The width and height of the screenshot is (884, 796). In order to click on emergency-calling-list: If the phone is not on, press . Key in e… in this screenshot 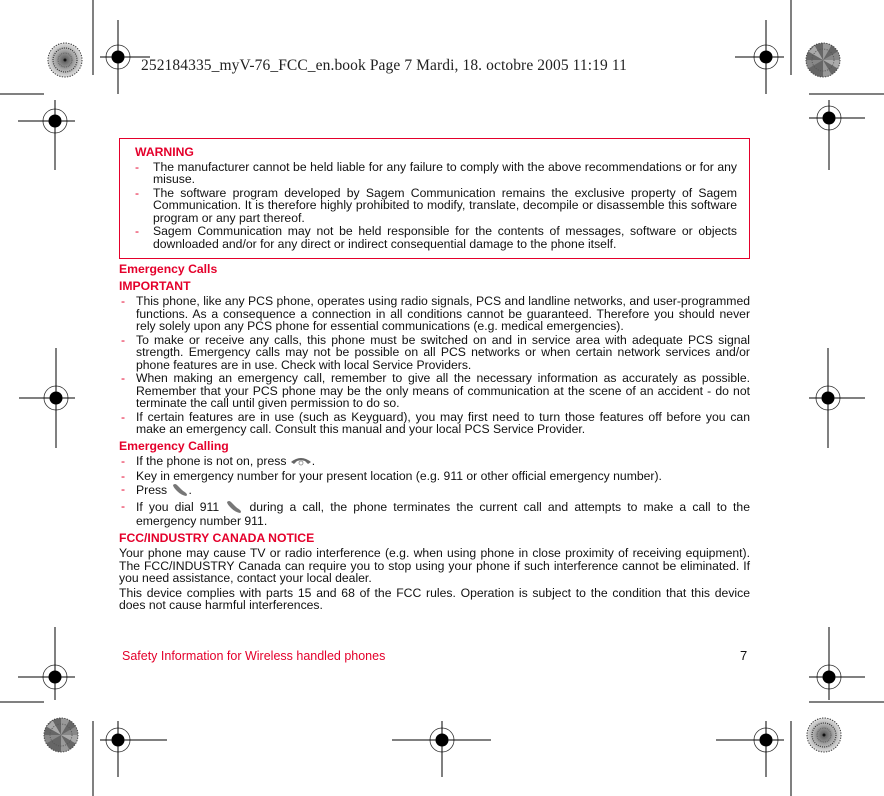, I will do `click(434, 491)`.